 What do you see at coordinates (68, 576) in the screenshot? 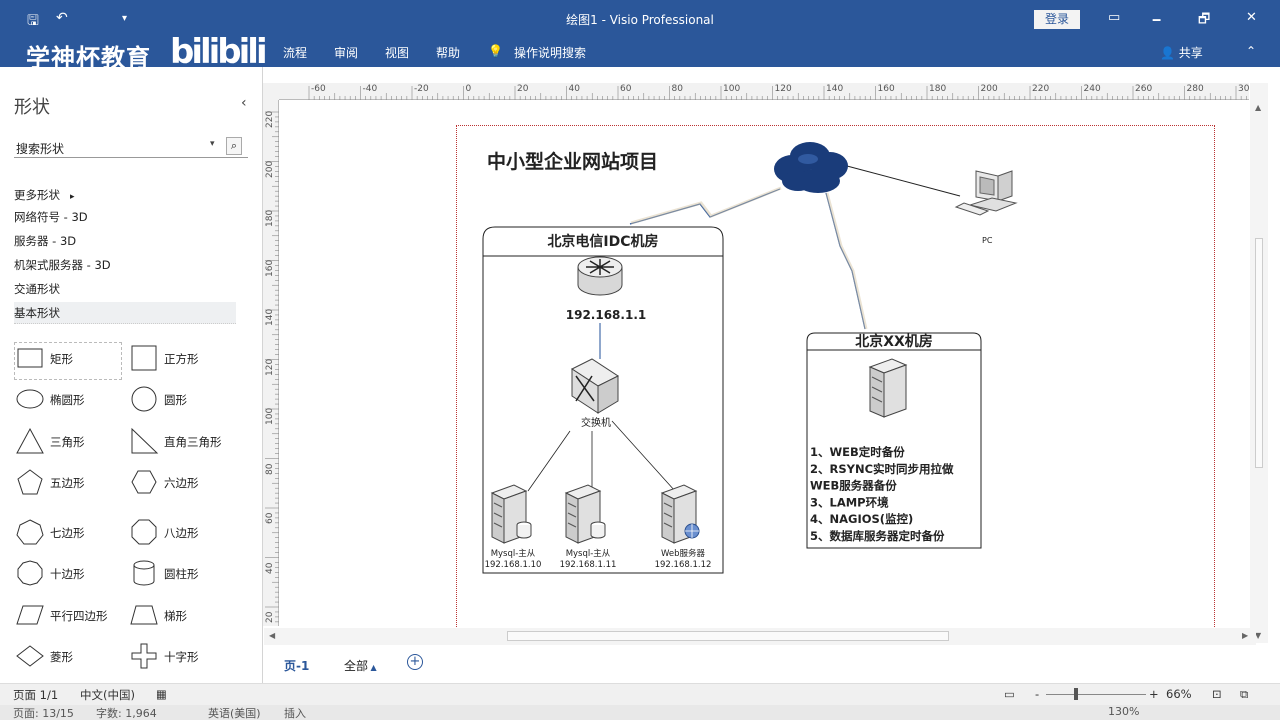
I see `shape-decagon: 十边形` at bounding box center [68, 576].